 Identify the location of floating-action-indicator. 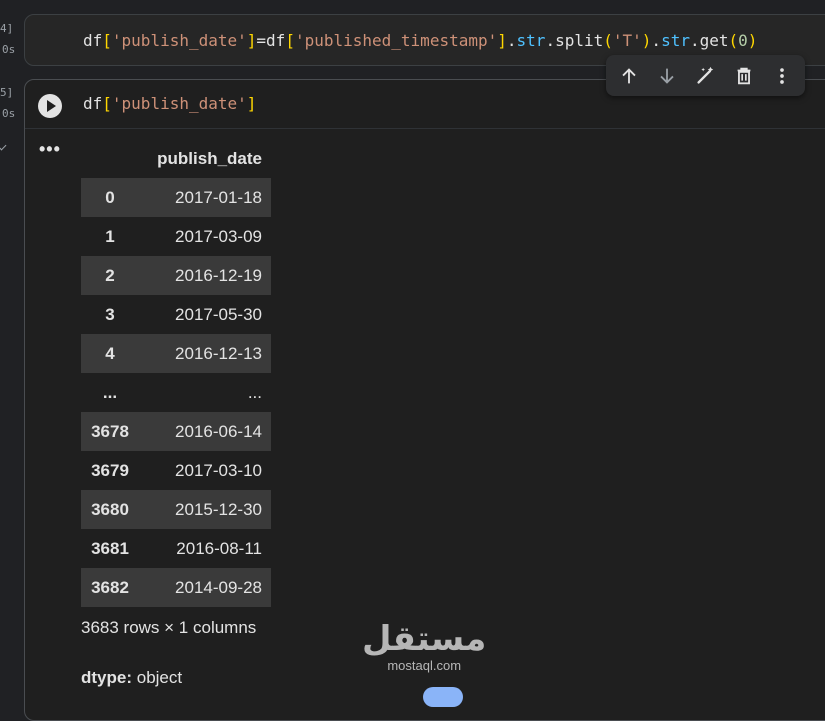
(443, 697).